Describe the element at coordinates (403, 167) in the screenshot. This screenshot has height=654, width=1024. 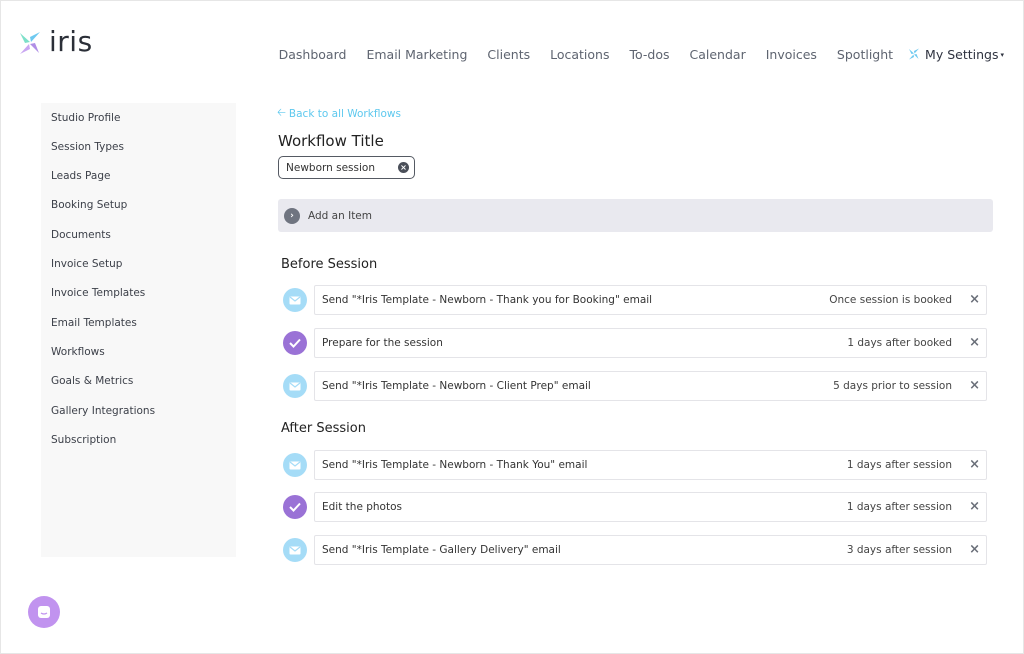
I see `clear-input-icon: ×` at that location.